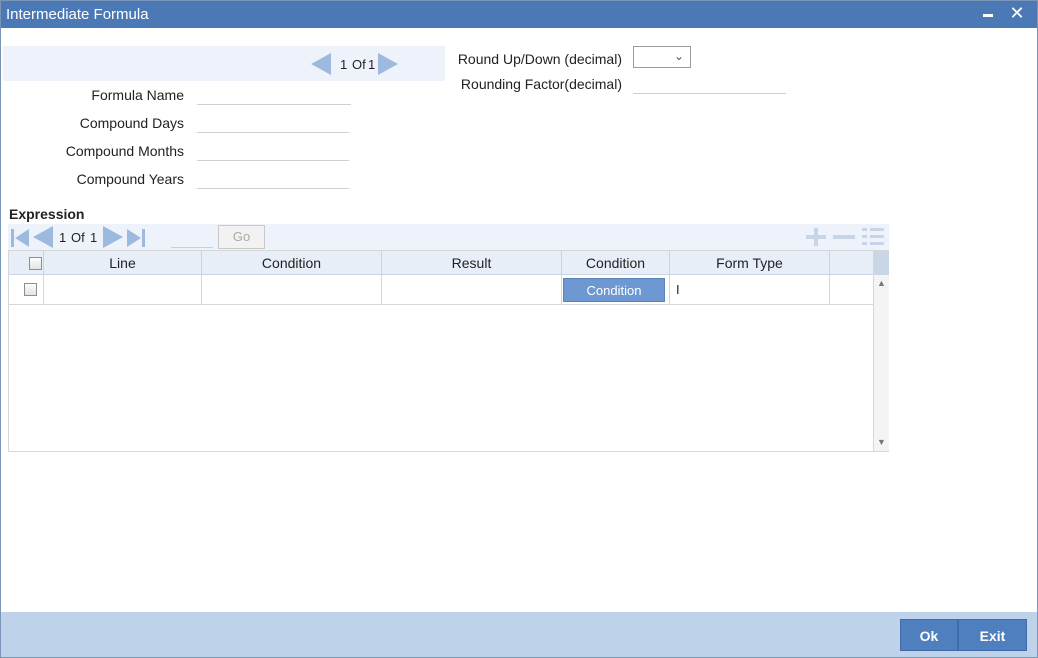  What do you see at coordinates (292, 290) in the screenshot?
I see `condition-cell` at bounding box center [292, 290].